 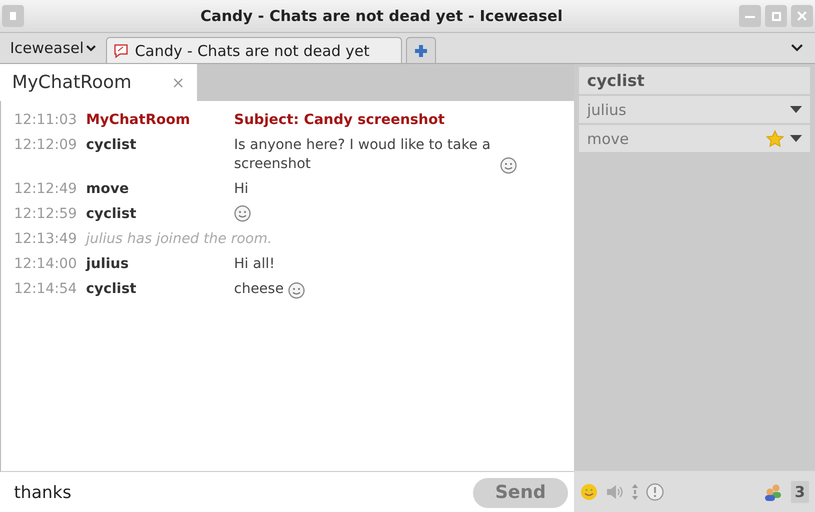 What do you see at coordinates (46, 239) in the screenshot?
I see `message-time: 12:13:49` at bounding box center [46, 239].